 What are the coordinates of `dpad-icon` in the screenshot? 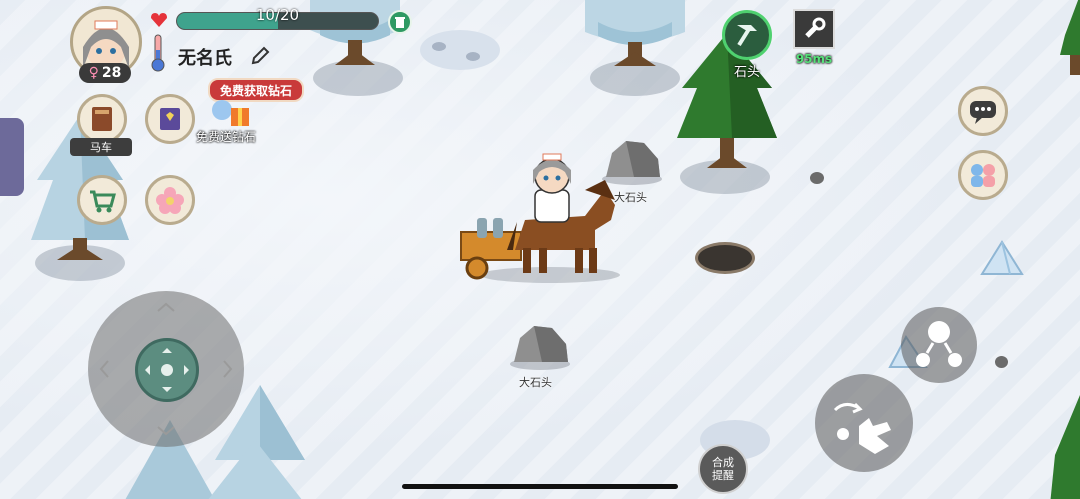 It's located at (167, 370).